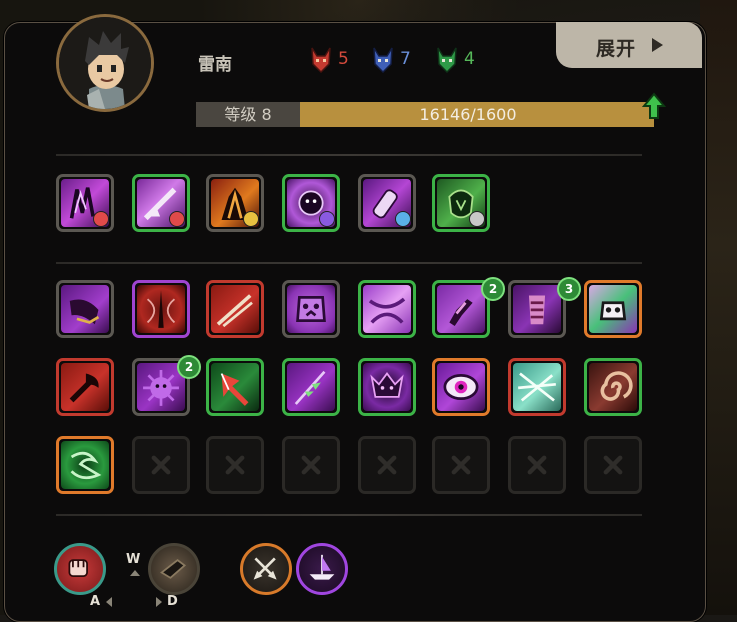  Describe the element at coordinates (321, 60) in the screenshot. I see `red-demon-icon` at that location.